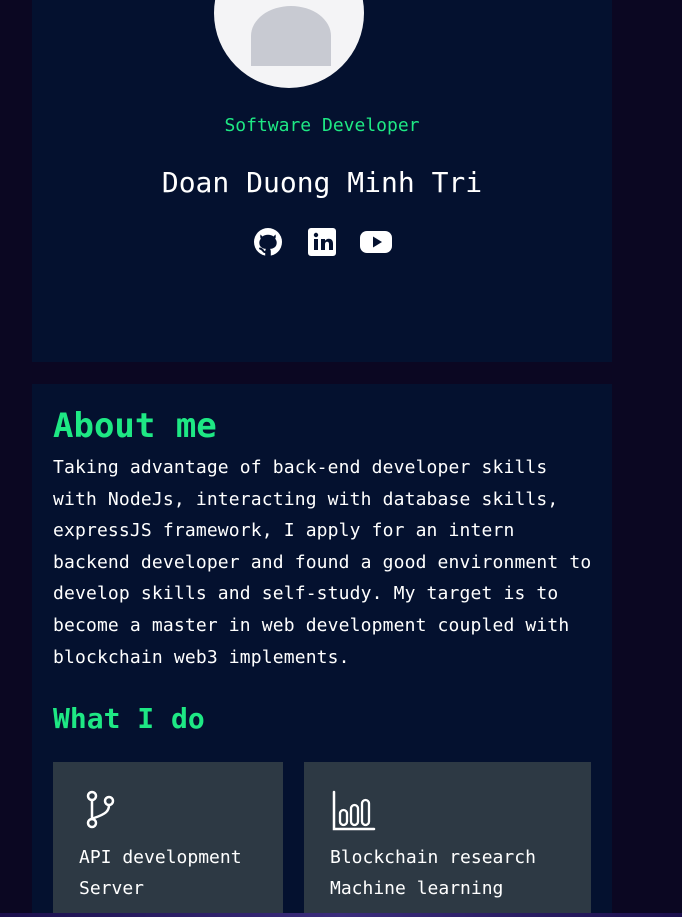 The height and width of the screenshot is (917, 682). What do you see at coordinates (447, 839) in the screenshot?
I see `service-card-blockchain: Blockchain research Machine learning` at bounding box center [447, 839].